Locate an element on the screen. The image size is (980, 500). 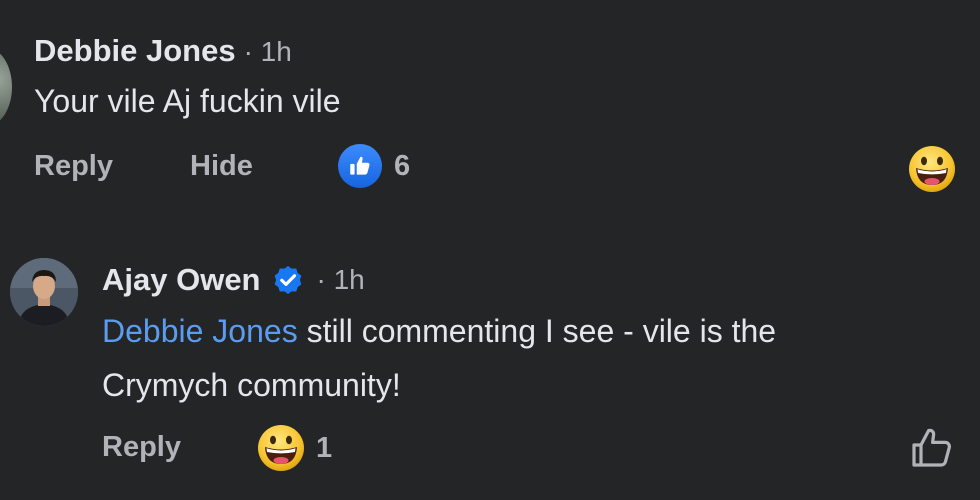
avatar-debbie-jones is located at coordinates (6, 87).